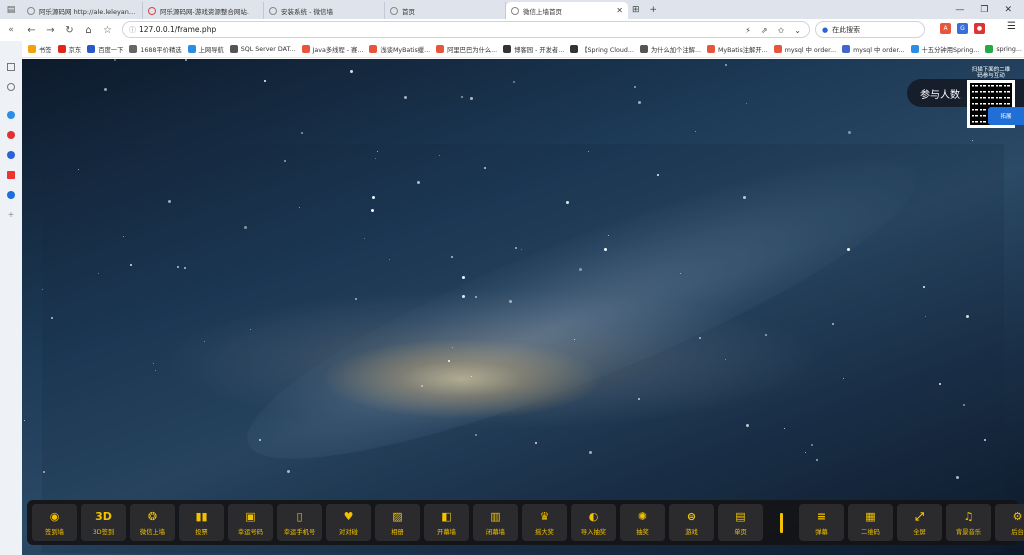 The height and width of the screenshot is (555, 1024). I want to click on music-icon: ♫, so click(968, 516).